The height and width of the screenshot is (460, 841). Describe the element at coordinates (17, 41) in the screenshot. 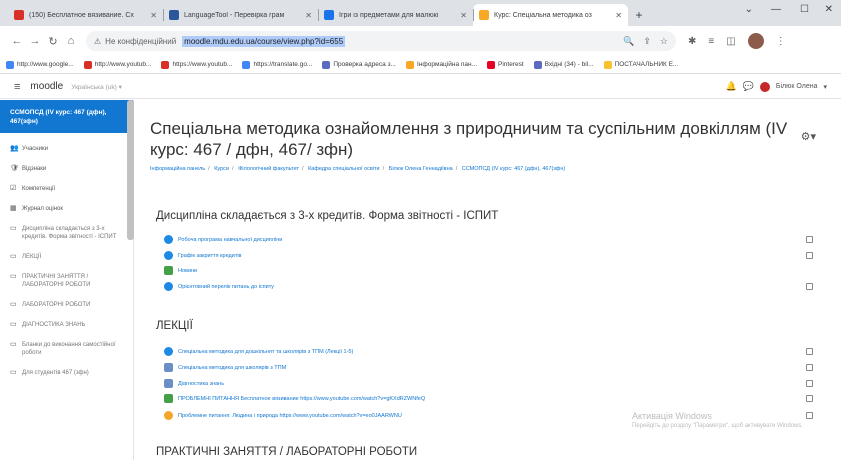

I see `back-icon: ←` at that location.